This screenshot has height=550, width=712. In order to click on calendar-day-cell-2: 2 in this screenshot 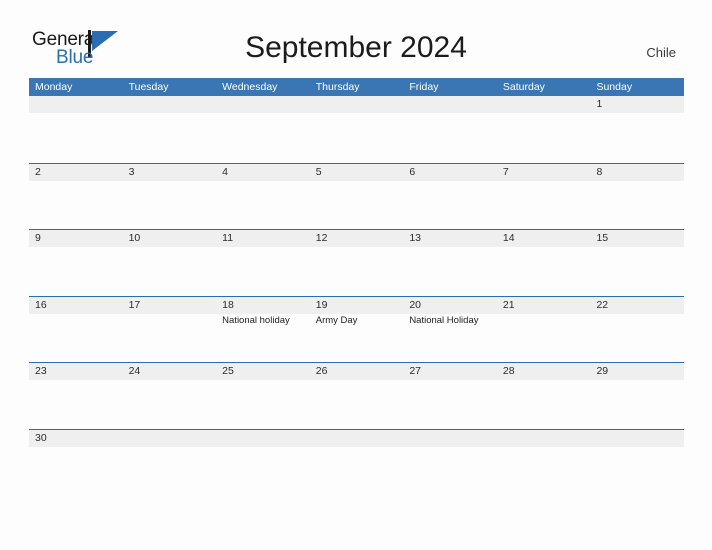, I will do `click(76, 172)`.